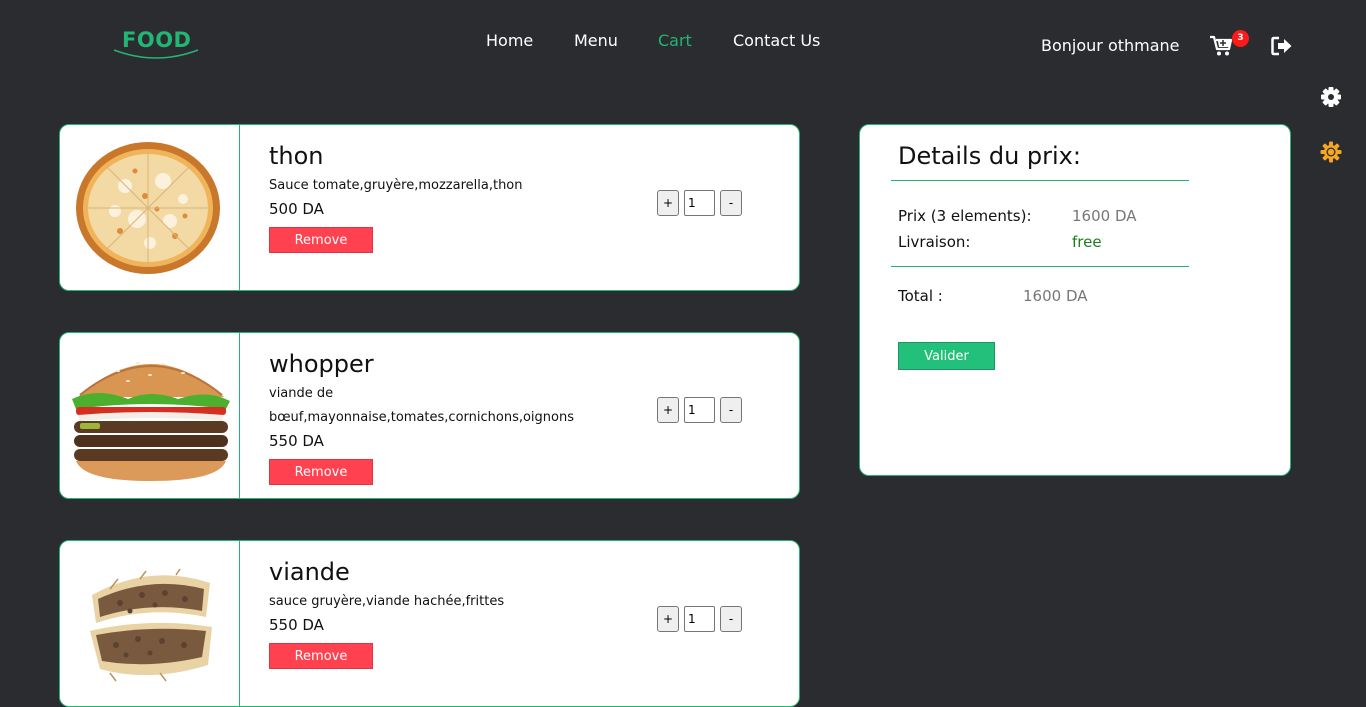 Image resolution: width=1366 pixels, height=707 pixels. I want to click on wrap-image, so click(151, 625).